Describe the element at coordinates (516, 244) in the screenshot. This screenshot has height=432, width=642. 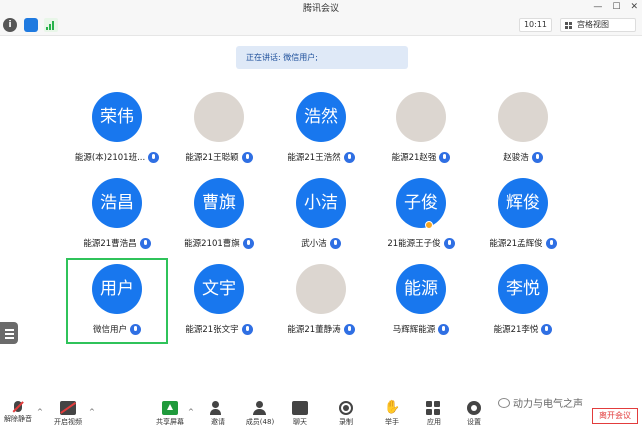
I see `participant-name: 能源21孟辉俊` at that location.